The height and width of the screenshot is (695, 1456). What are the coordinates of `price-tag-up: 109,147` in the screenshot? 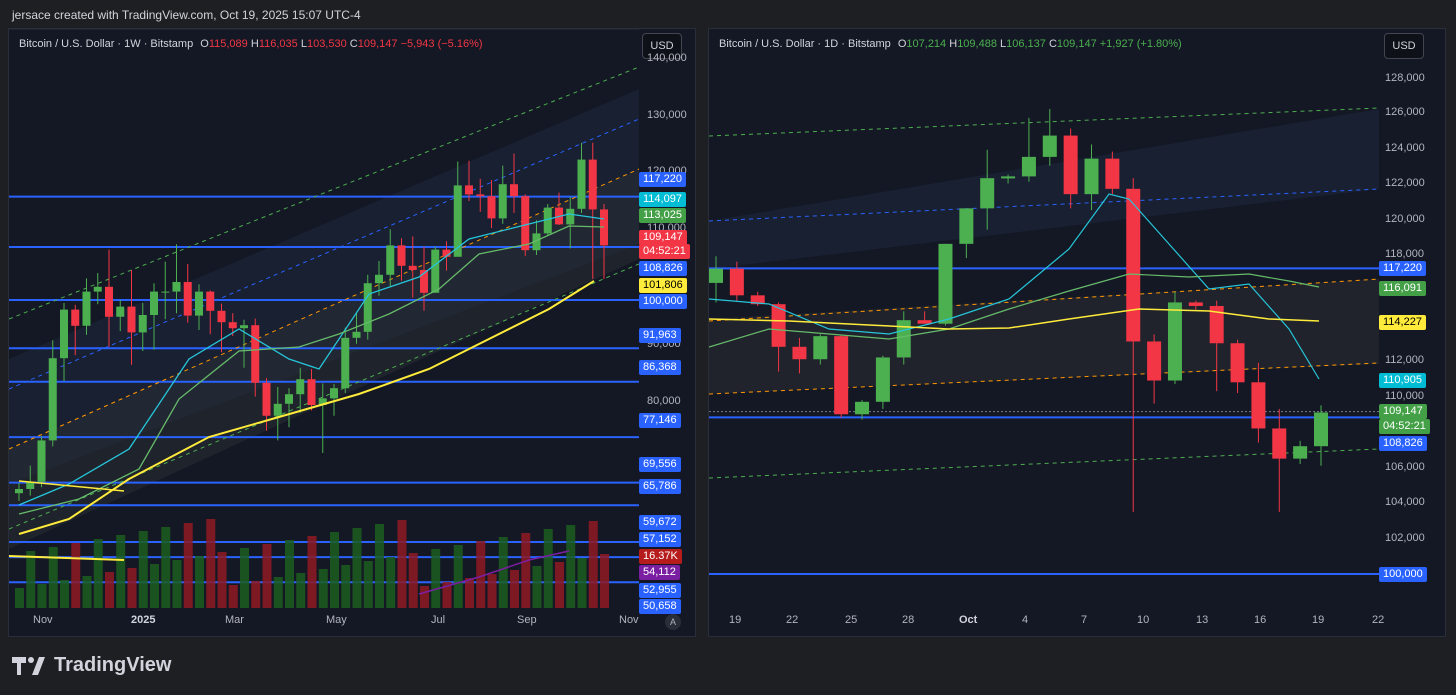 It's located at (1403, 411).